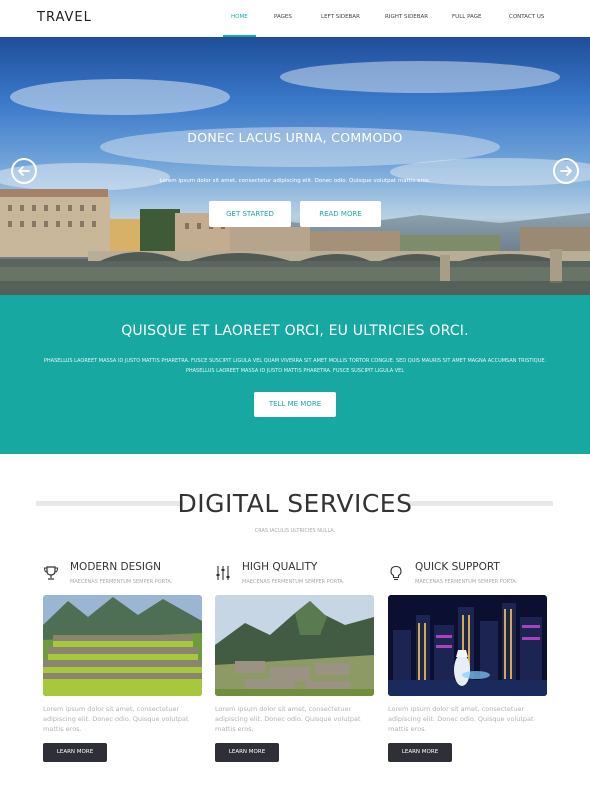  Describe the element at coordinates (51, 573) in the screenshot. I see `trophy-icon` at that location.